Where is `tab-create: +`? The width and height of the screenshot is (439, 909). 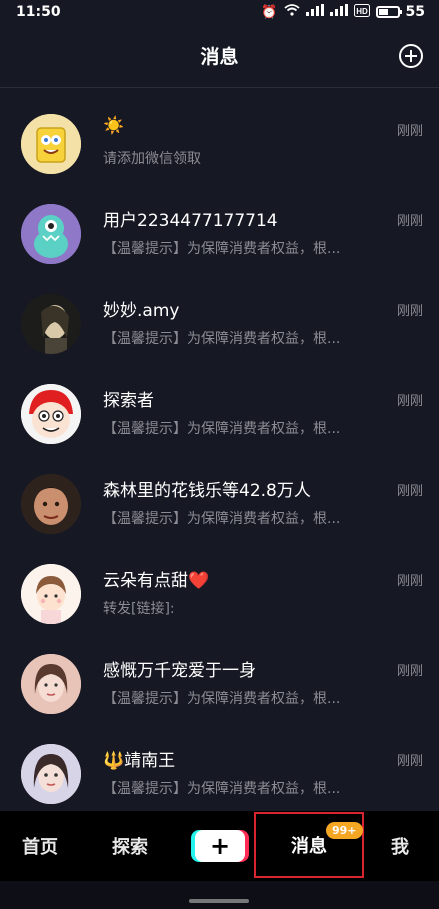
tab-create: + is located at coordinates (220, 846).